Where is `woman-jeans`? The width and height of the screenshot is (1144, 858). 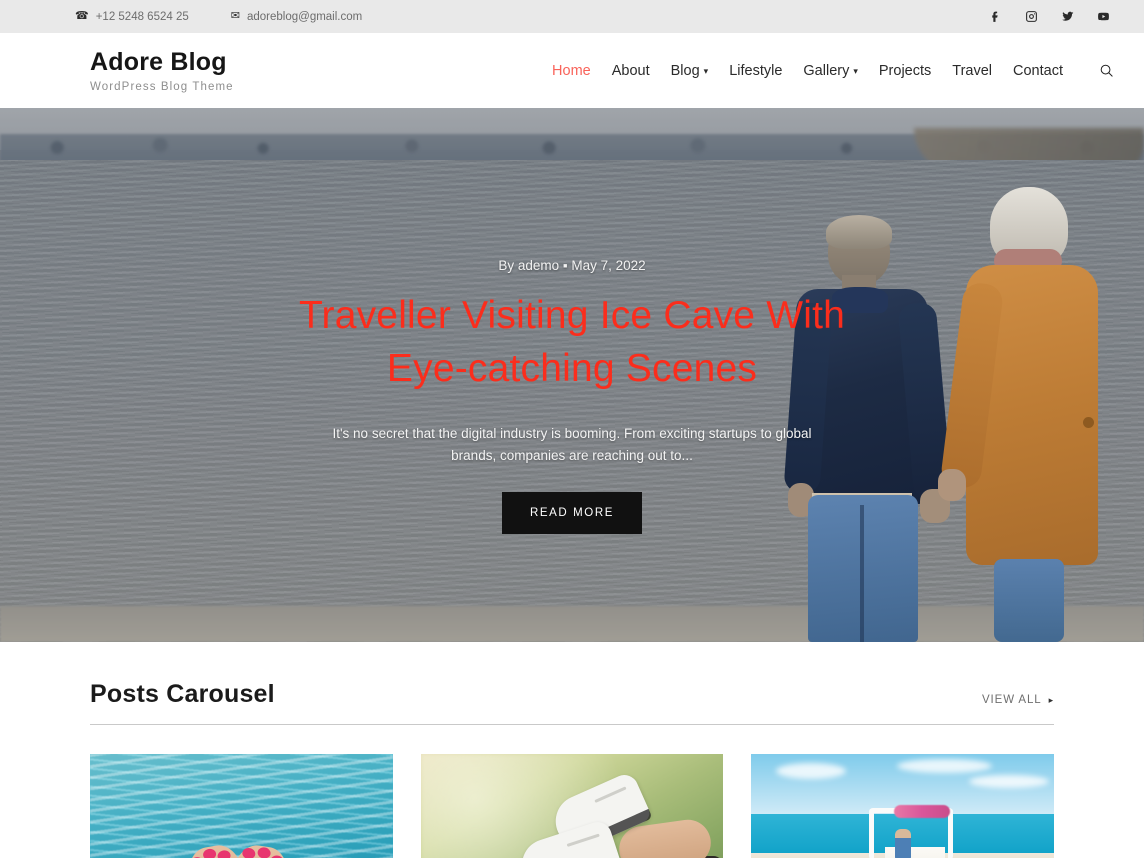 woman-jeans is located at coordinates (1029, 600).